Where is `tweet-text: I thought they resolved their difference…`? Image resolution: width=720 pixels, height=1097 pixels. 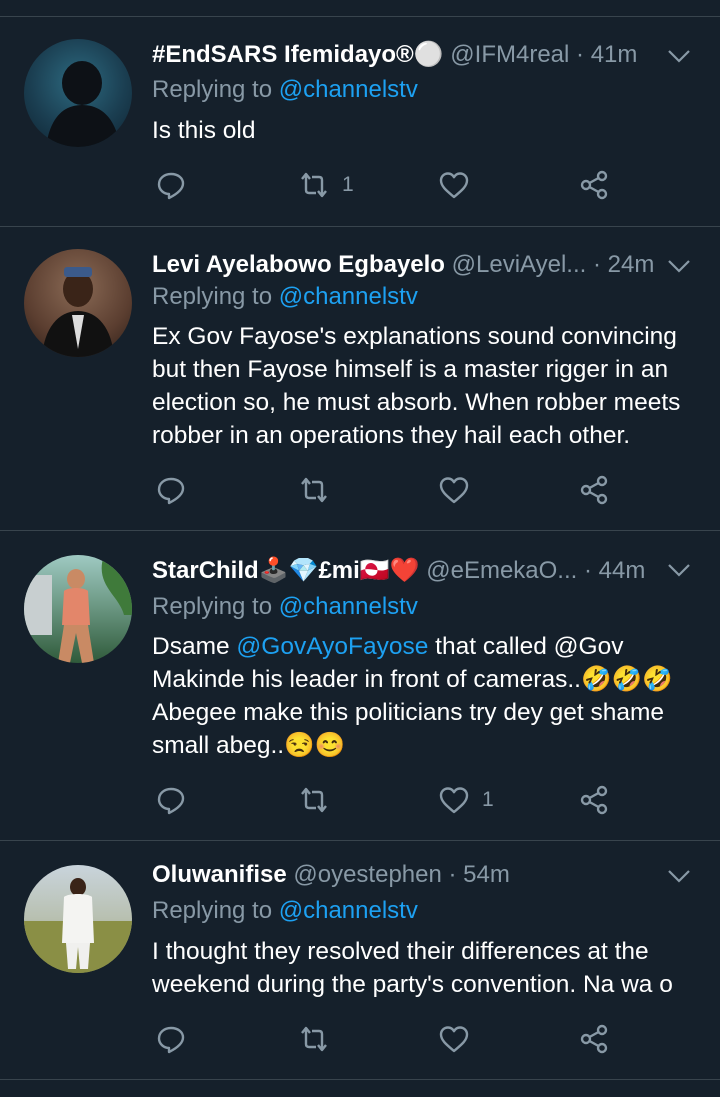 tweet-text: I thought they resolved their difference… is located at coordinates (424, 968).